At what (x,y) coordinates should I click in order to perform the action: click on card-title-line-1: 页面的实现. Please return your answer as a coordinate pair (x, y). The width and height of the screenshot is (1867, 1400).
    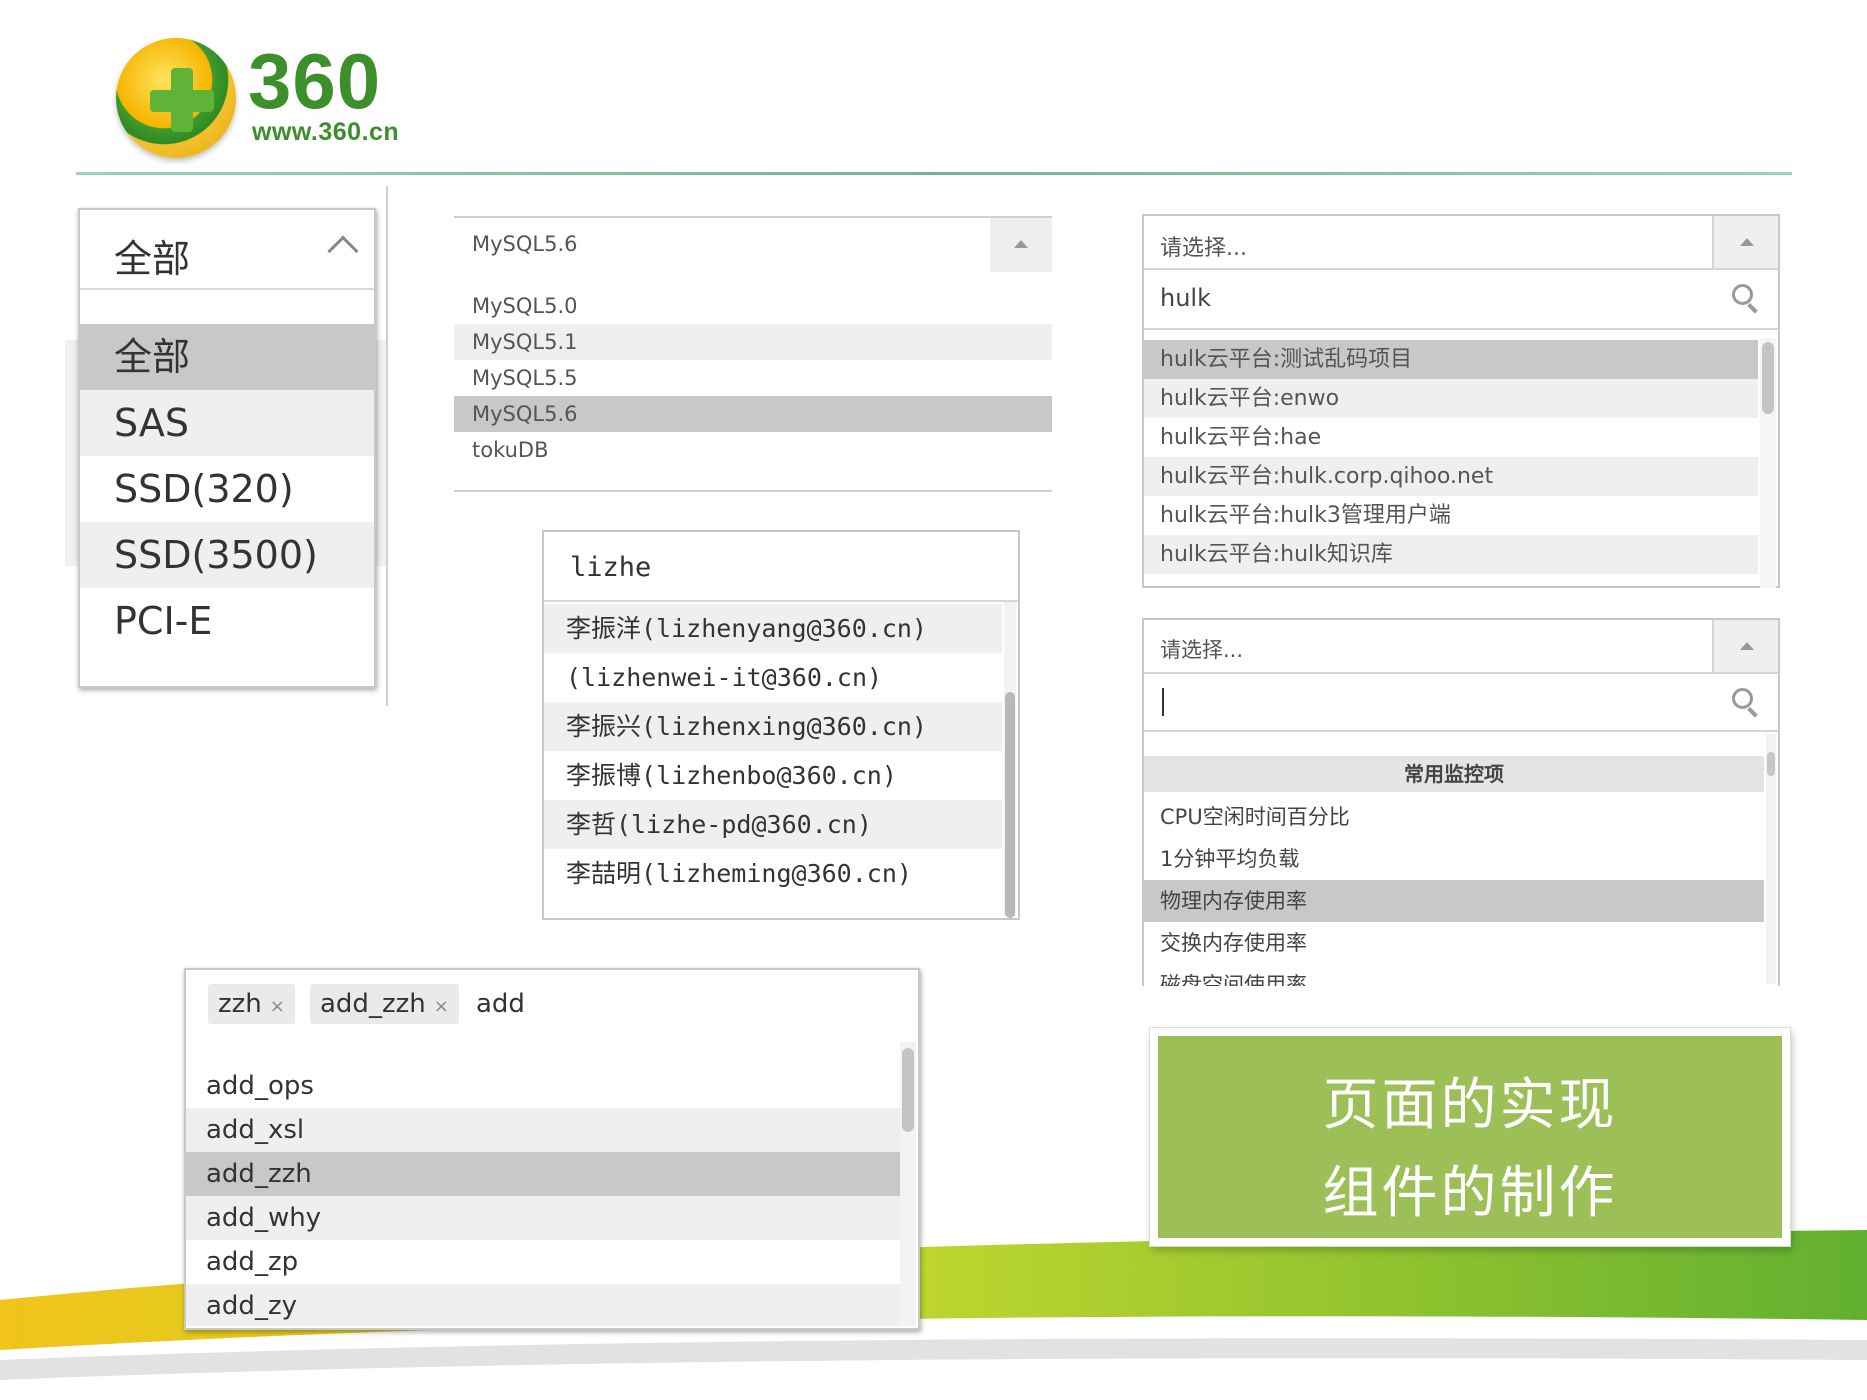
    Looking at the image, I should click on (1470, 1105).